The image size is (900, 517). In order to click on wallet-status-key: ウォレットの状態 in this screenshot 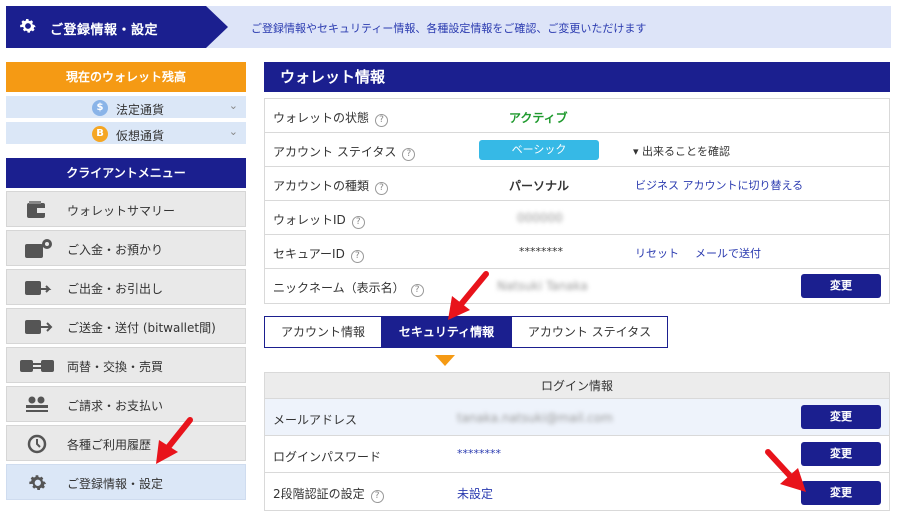, I will do `click(321, 118)`.